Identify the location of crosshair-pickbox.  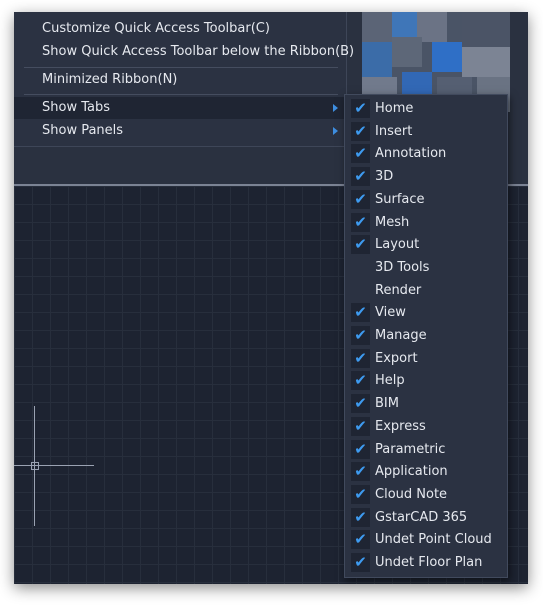
(35, 466).